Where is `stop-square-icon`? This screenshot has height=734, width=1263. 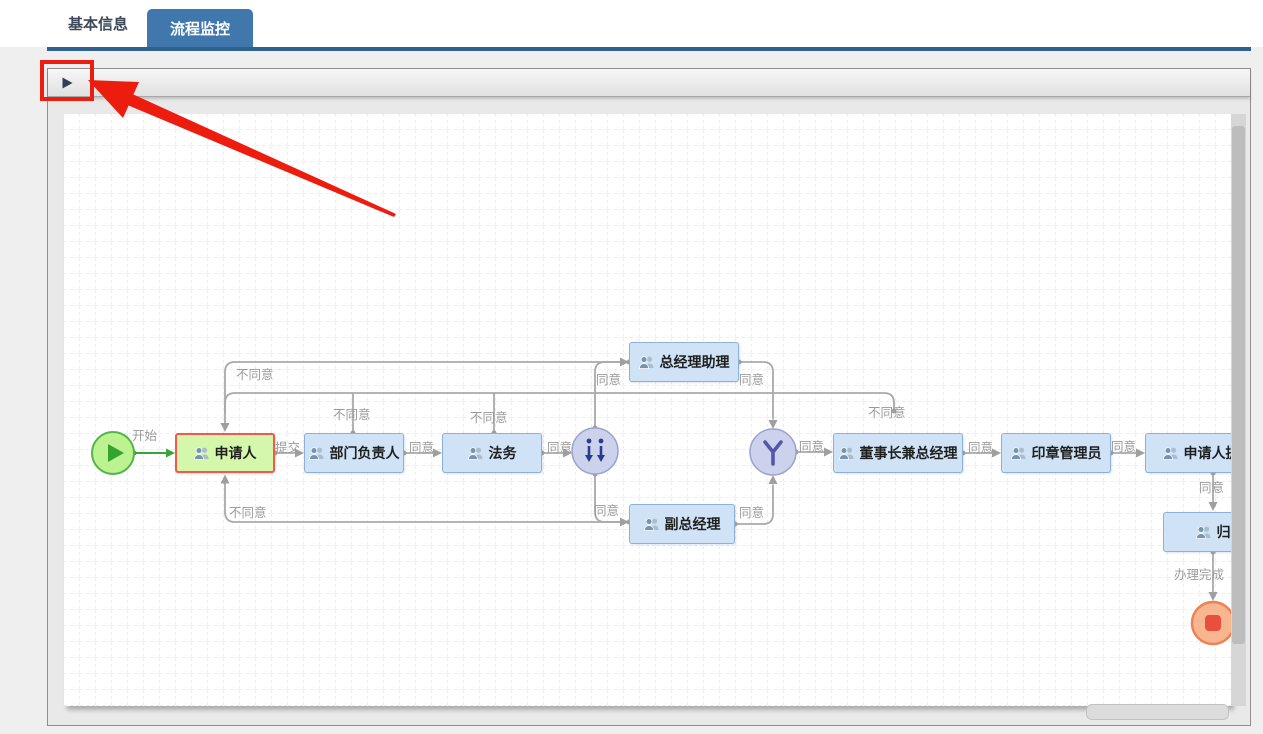
stop-square-icon is located at coordinates (1213, 623).